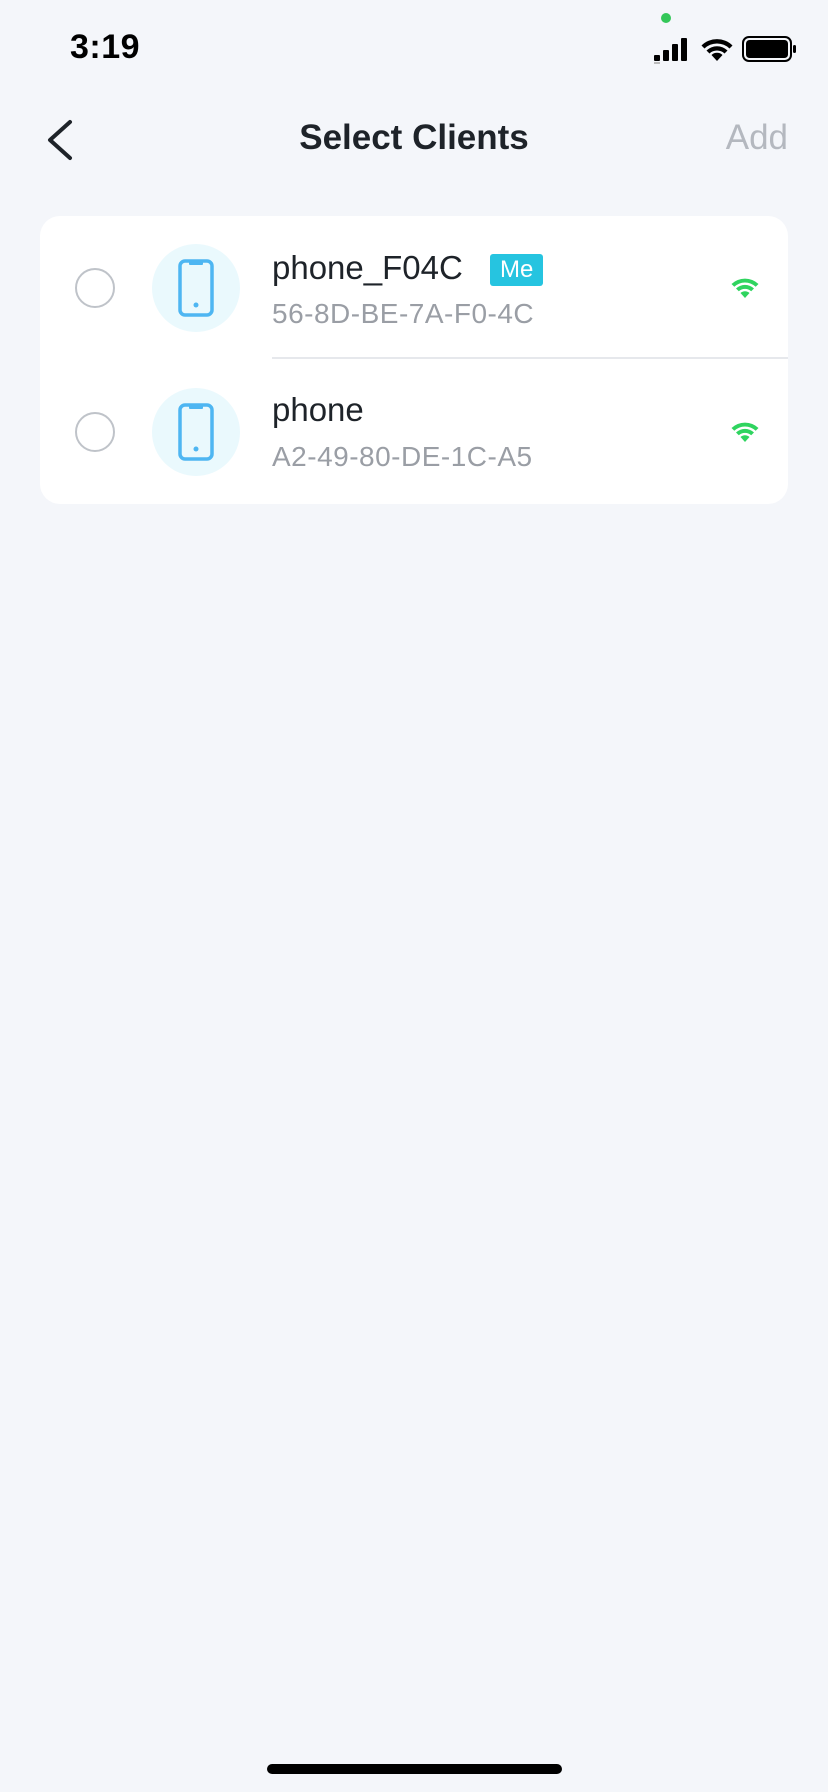 This screenshot has height=1792, width=828. Describe the element at coordinates (717, 50) in the screenshot. I see `wifi-status-icon` at that location.